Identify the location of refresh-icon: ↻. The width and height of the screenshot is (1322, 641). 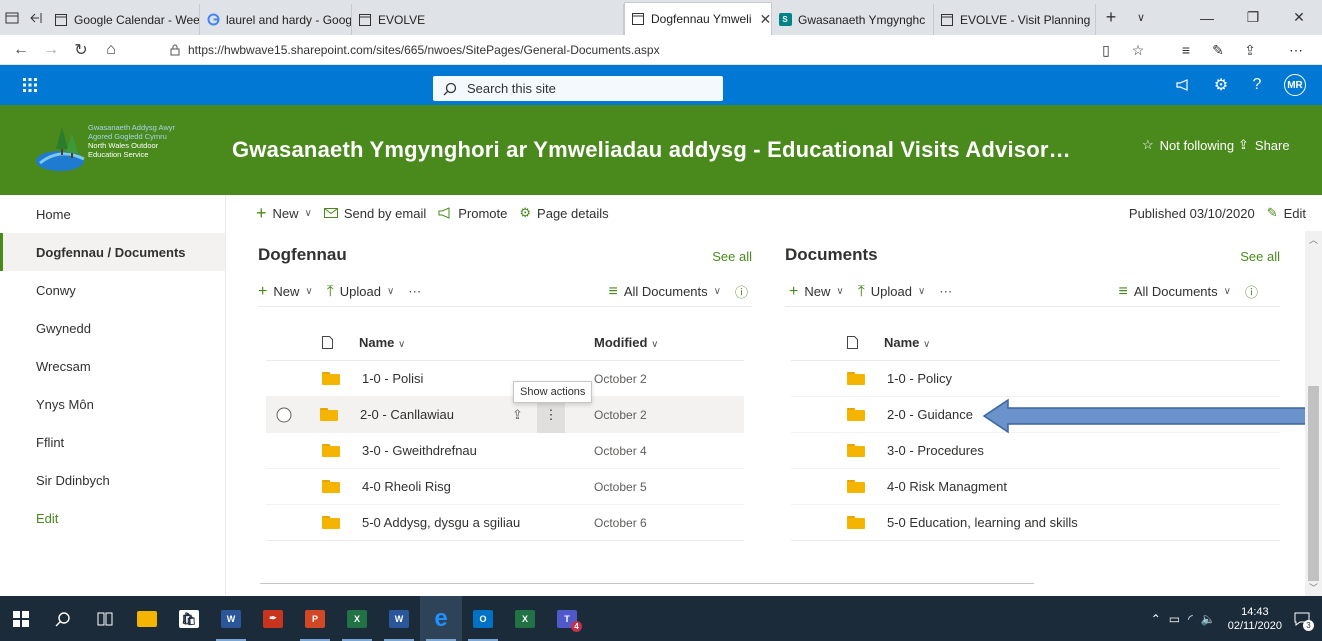
(81, 50).